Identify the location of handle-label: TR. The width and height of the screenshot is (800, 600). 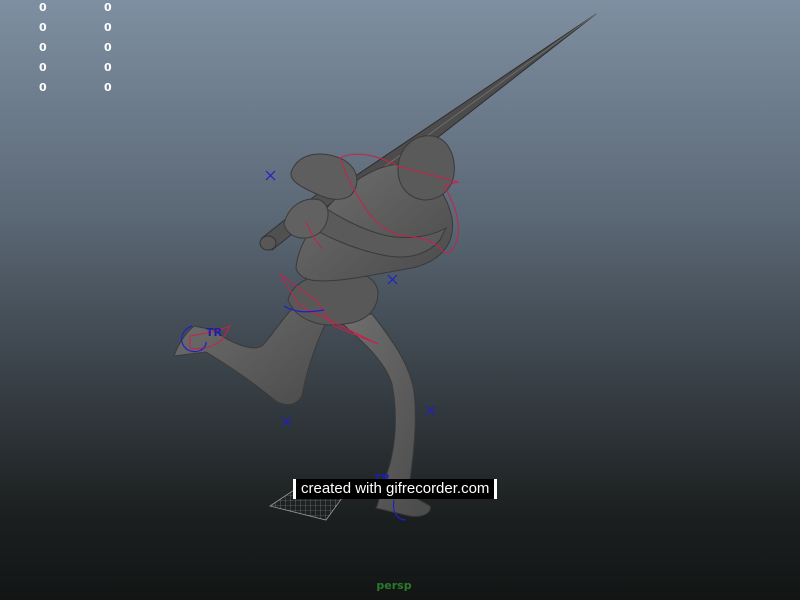
(214, 332).